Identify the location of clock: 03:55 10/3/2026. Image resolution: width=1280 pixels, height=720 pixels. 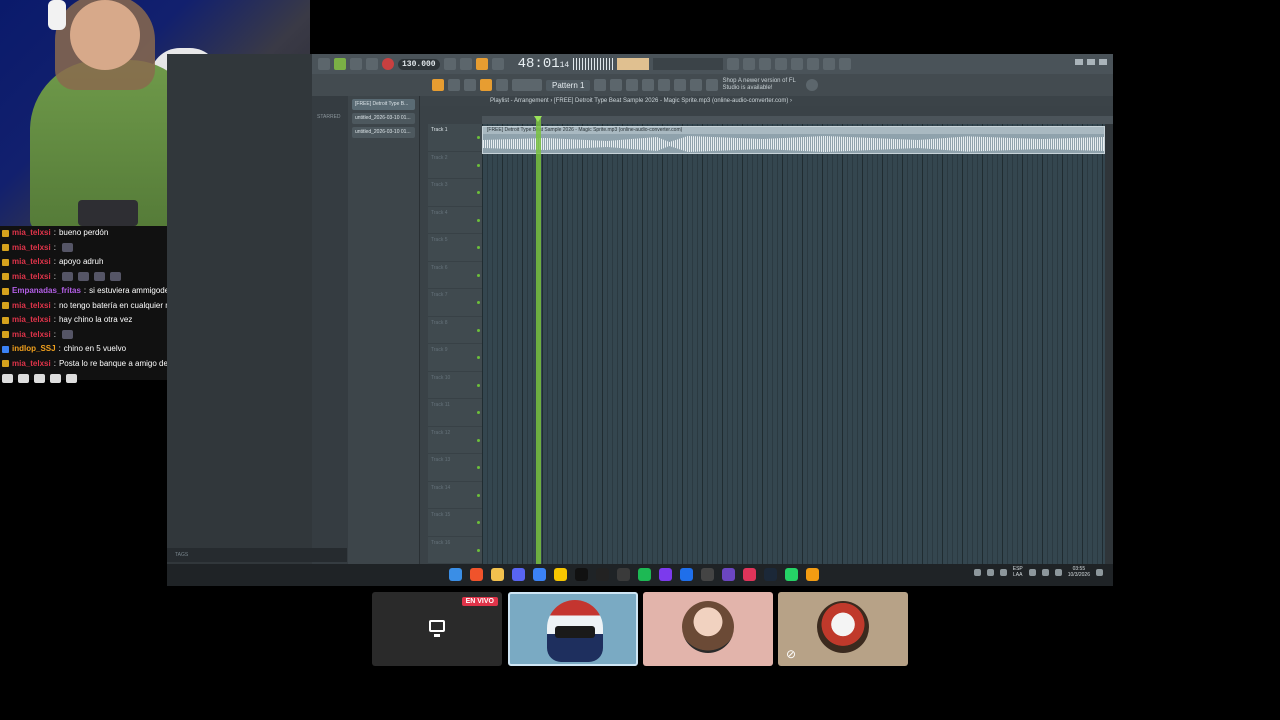
(1079, 572).